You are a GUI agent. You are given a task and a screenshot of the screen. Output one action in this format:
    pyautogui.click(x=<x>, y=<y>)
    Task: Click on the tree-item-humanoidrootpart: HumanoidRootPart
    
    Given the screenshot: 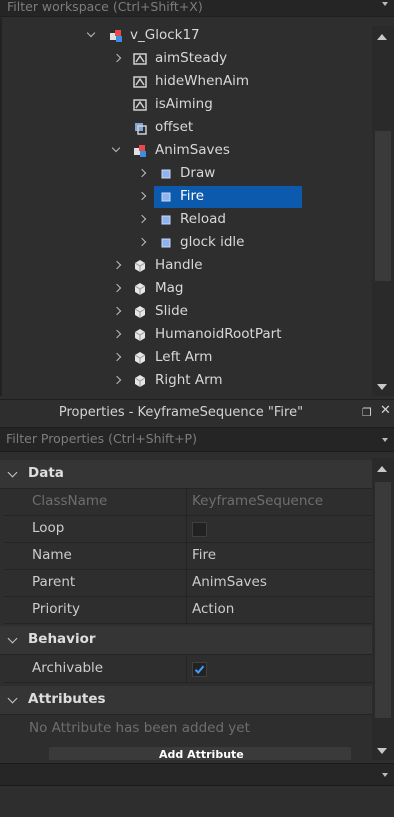 What is the action you would take?
    pyautogui.click(x=187, y=334)
    